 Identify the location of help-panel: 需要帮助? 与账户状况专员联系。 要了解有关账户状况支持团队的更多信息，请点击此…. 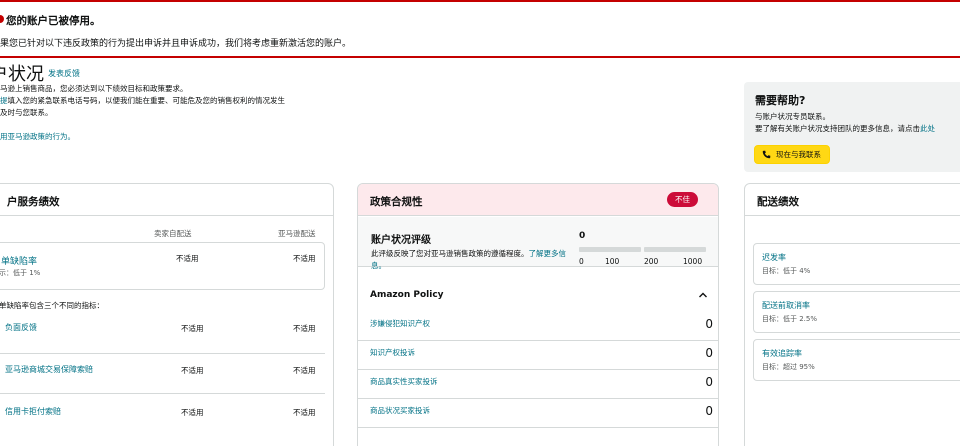
(852, 127).